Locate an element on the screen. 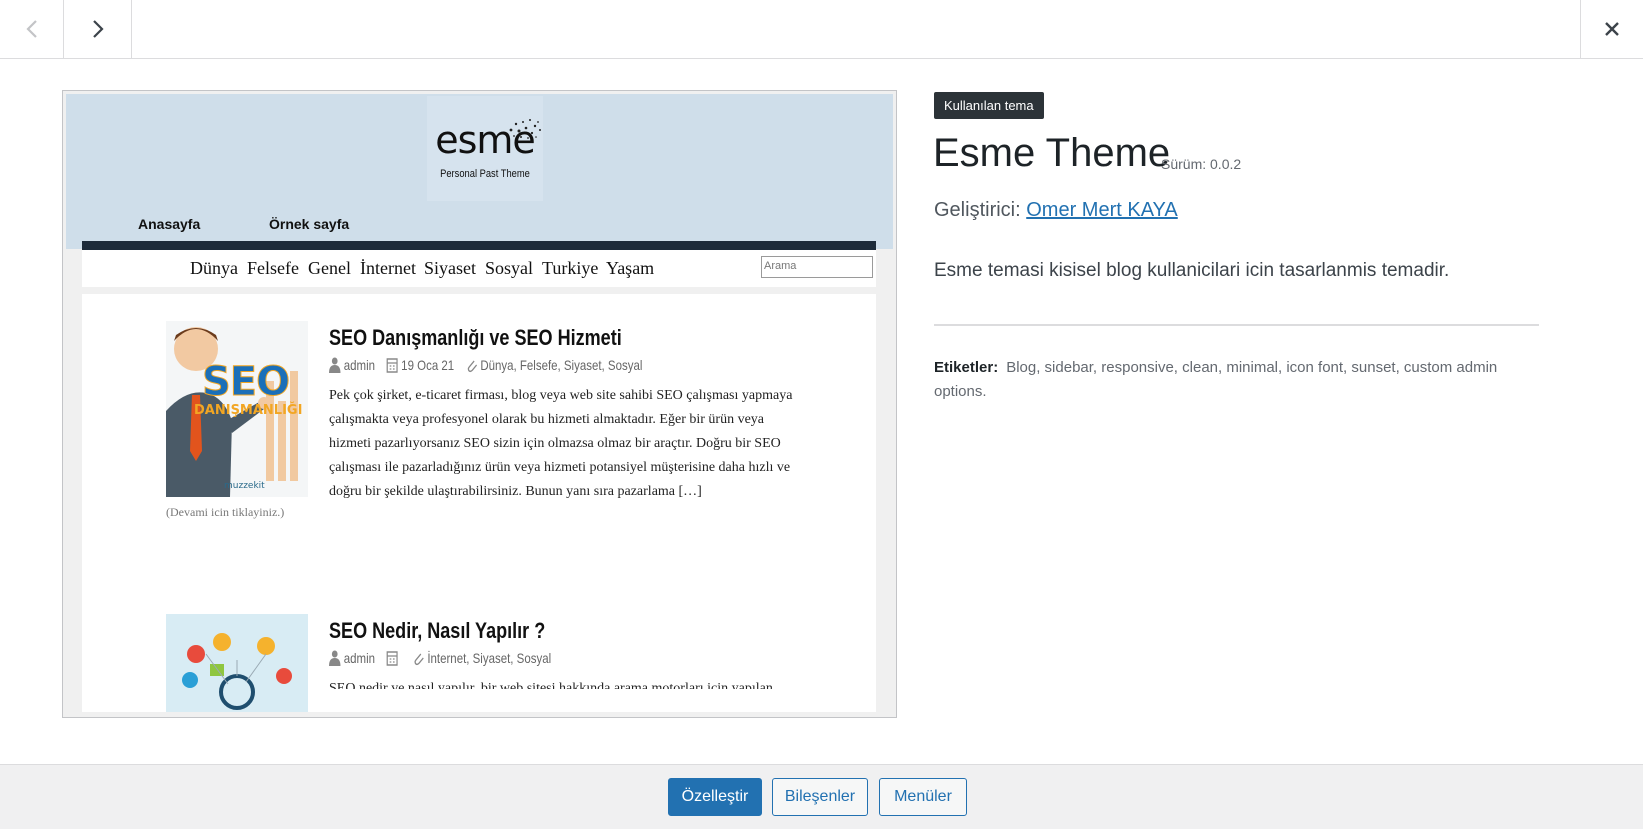 The image size is (1643, 829). post-date: 19 Oca 21 is located at coordinates (420, 365).